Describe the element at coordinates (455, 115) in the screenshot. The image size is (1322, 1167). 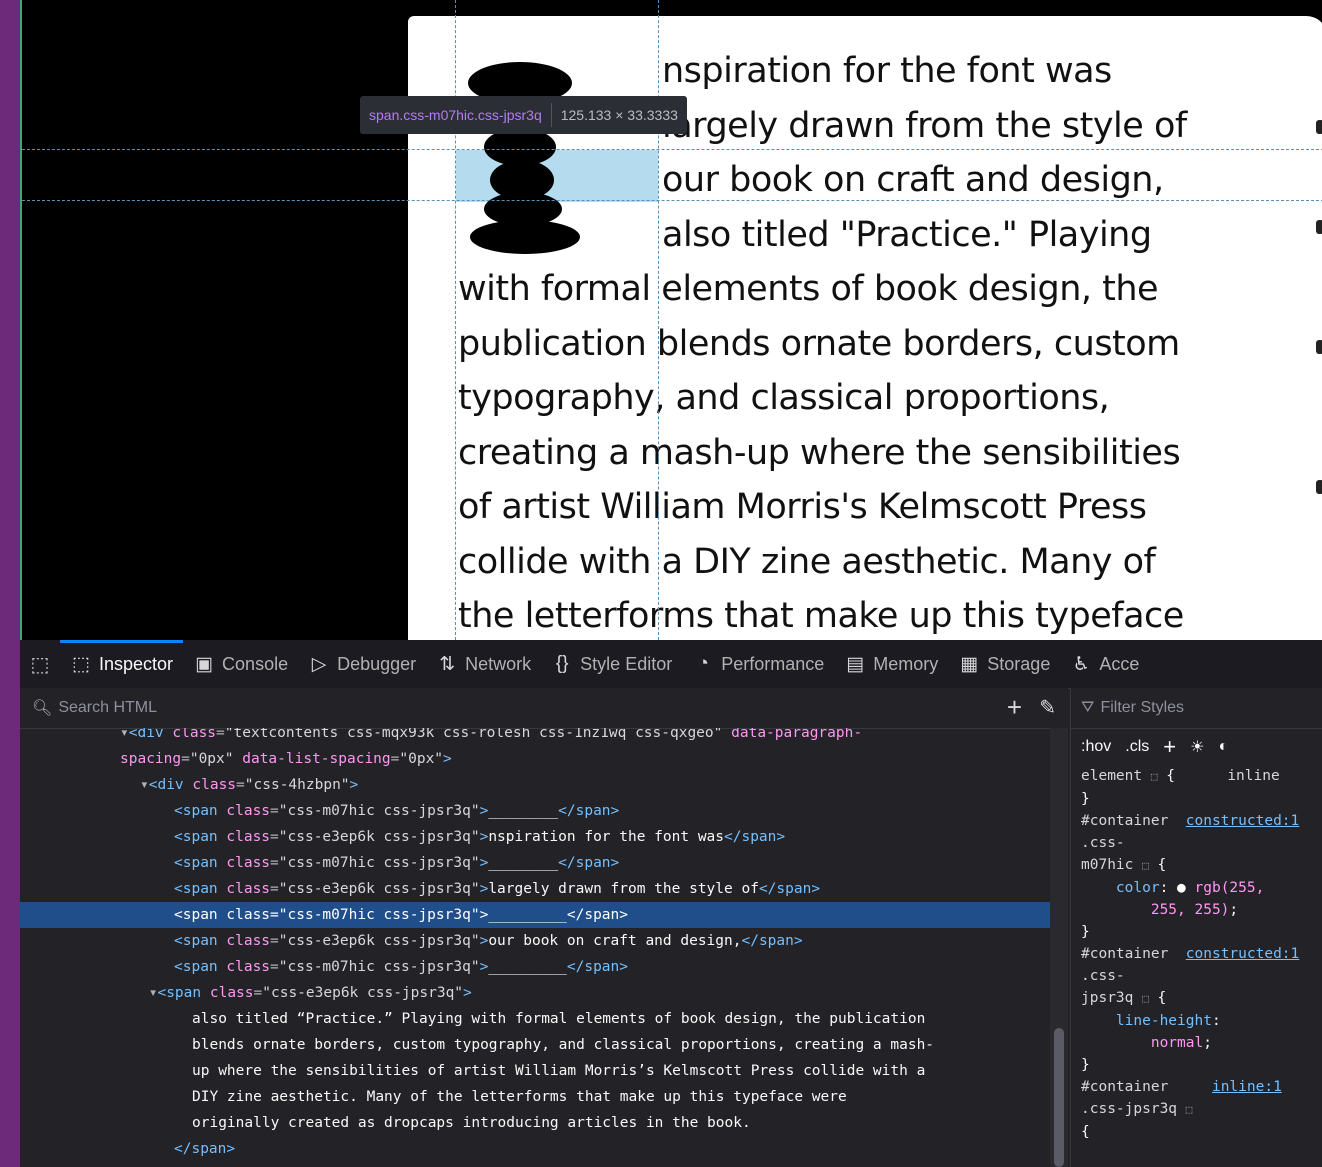
I see `tooltip-selector: span.css-m07hic.css-jpsr3q` at that location.